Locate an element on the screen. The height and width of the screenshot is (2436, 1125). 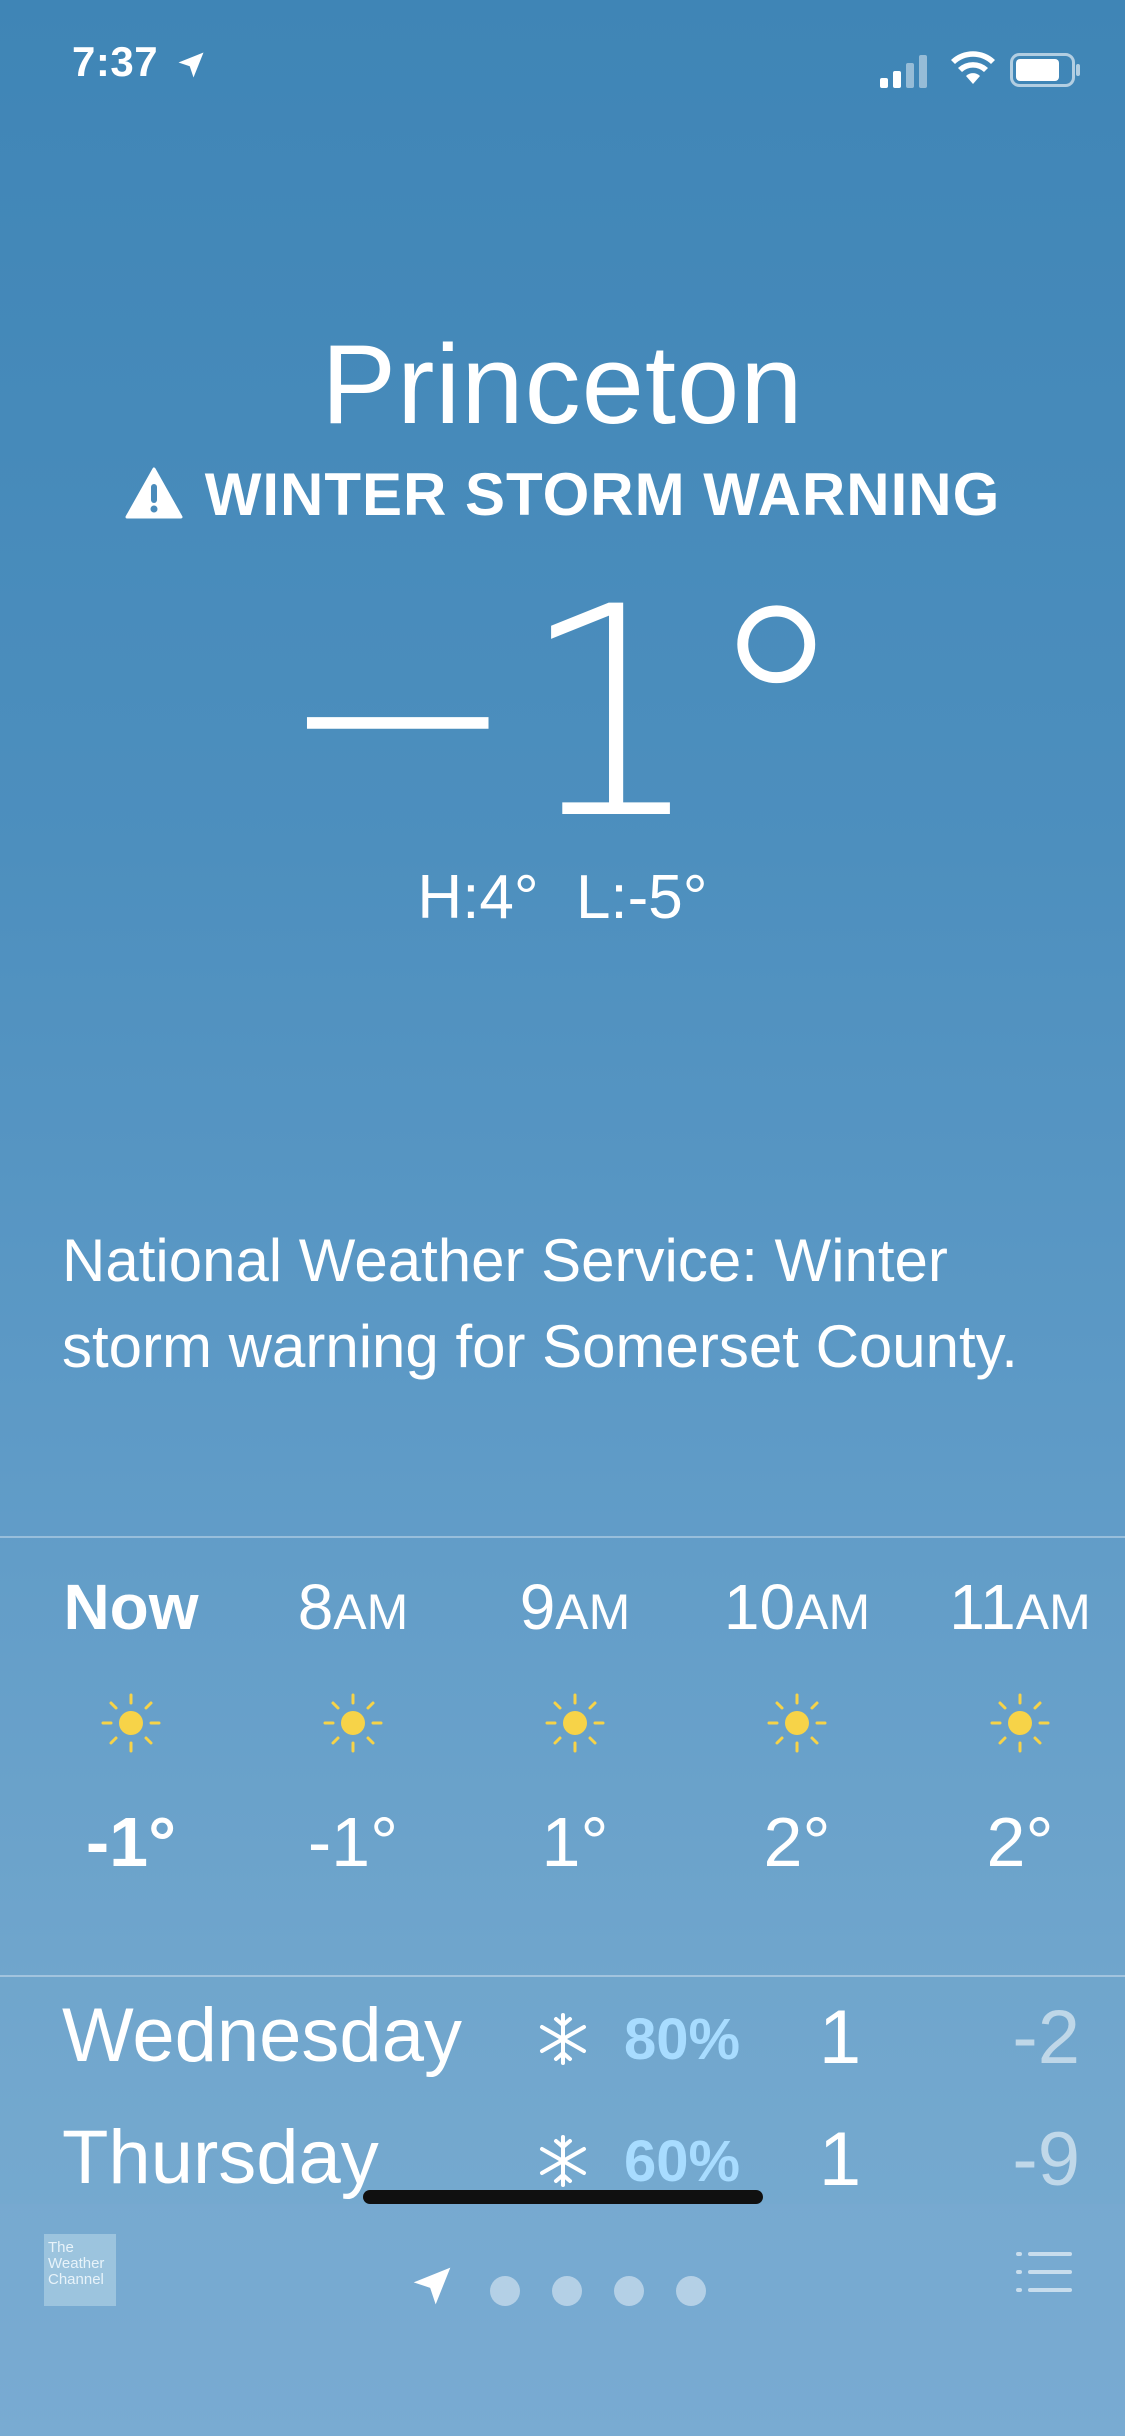
weather-channel-logo: The Weather Channel is located at coordinates (80, 2270).